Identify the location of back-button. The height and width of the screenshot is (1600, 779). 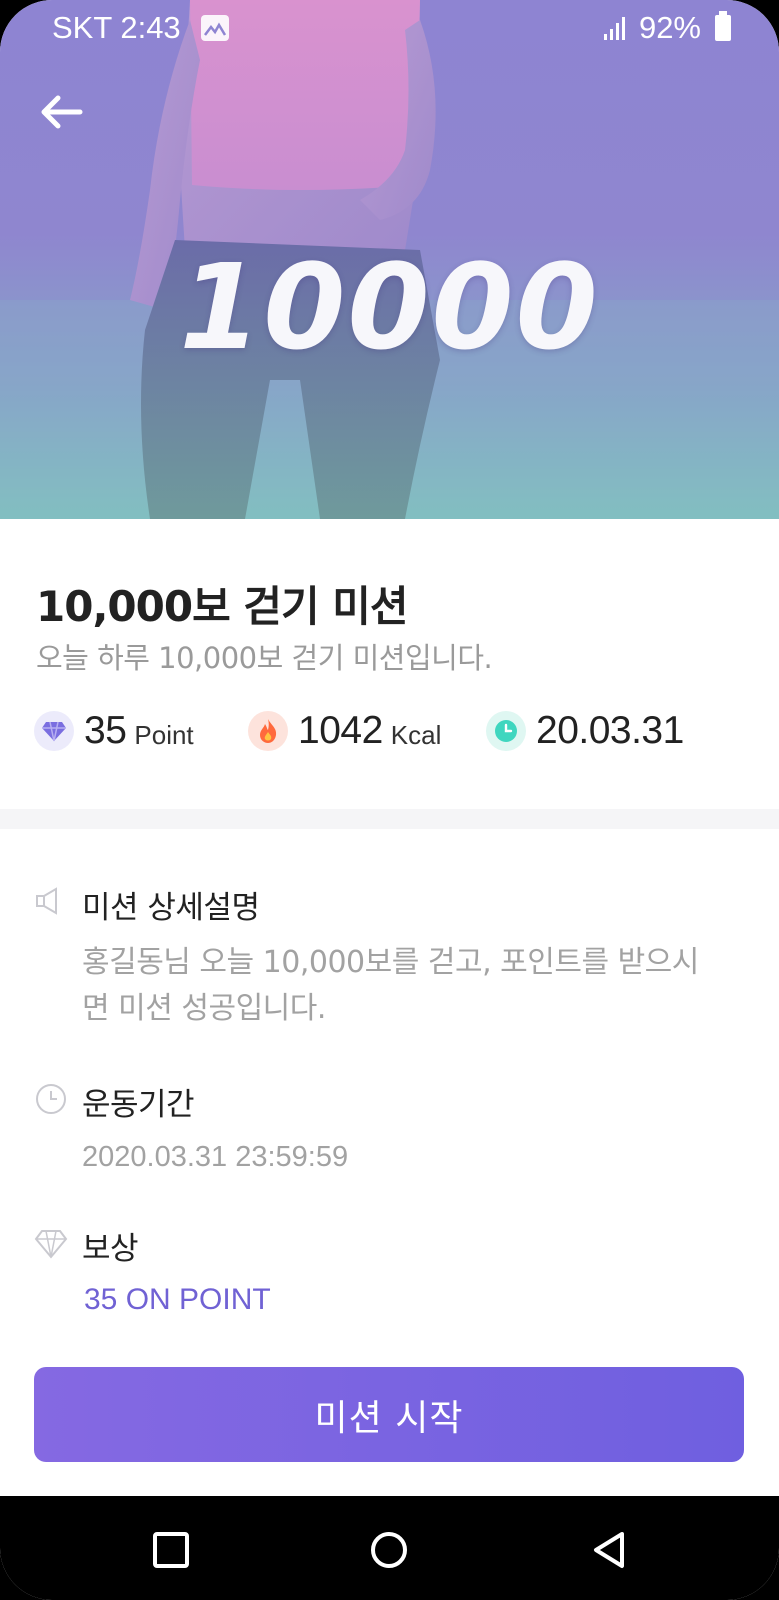
(62, 112).